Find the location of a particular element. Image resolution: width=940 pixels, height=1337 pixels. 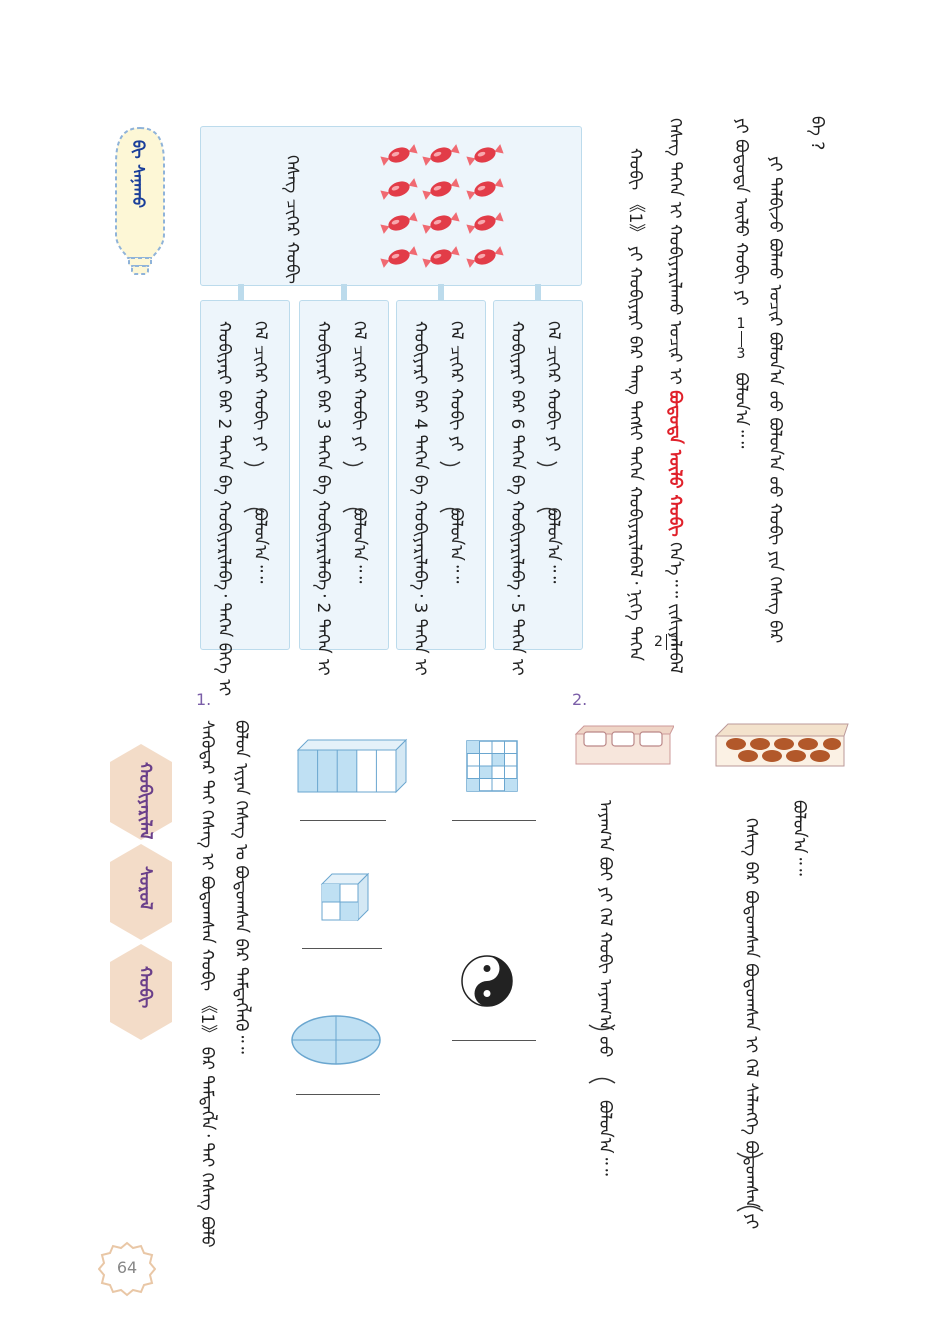

text-line-2-b: ᠪᠣᠯᠤᠨ᠎ᠠ᠃᠃ is located at coordinates (741, 410).